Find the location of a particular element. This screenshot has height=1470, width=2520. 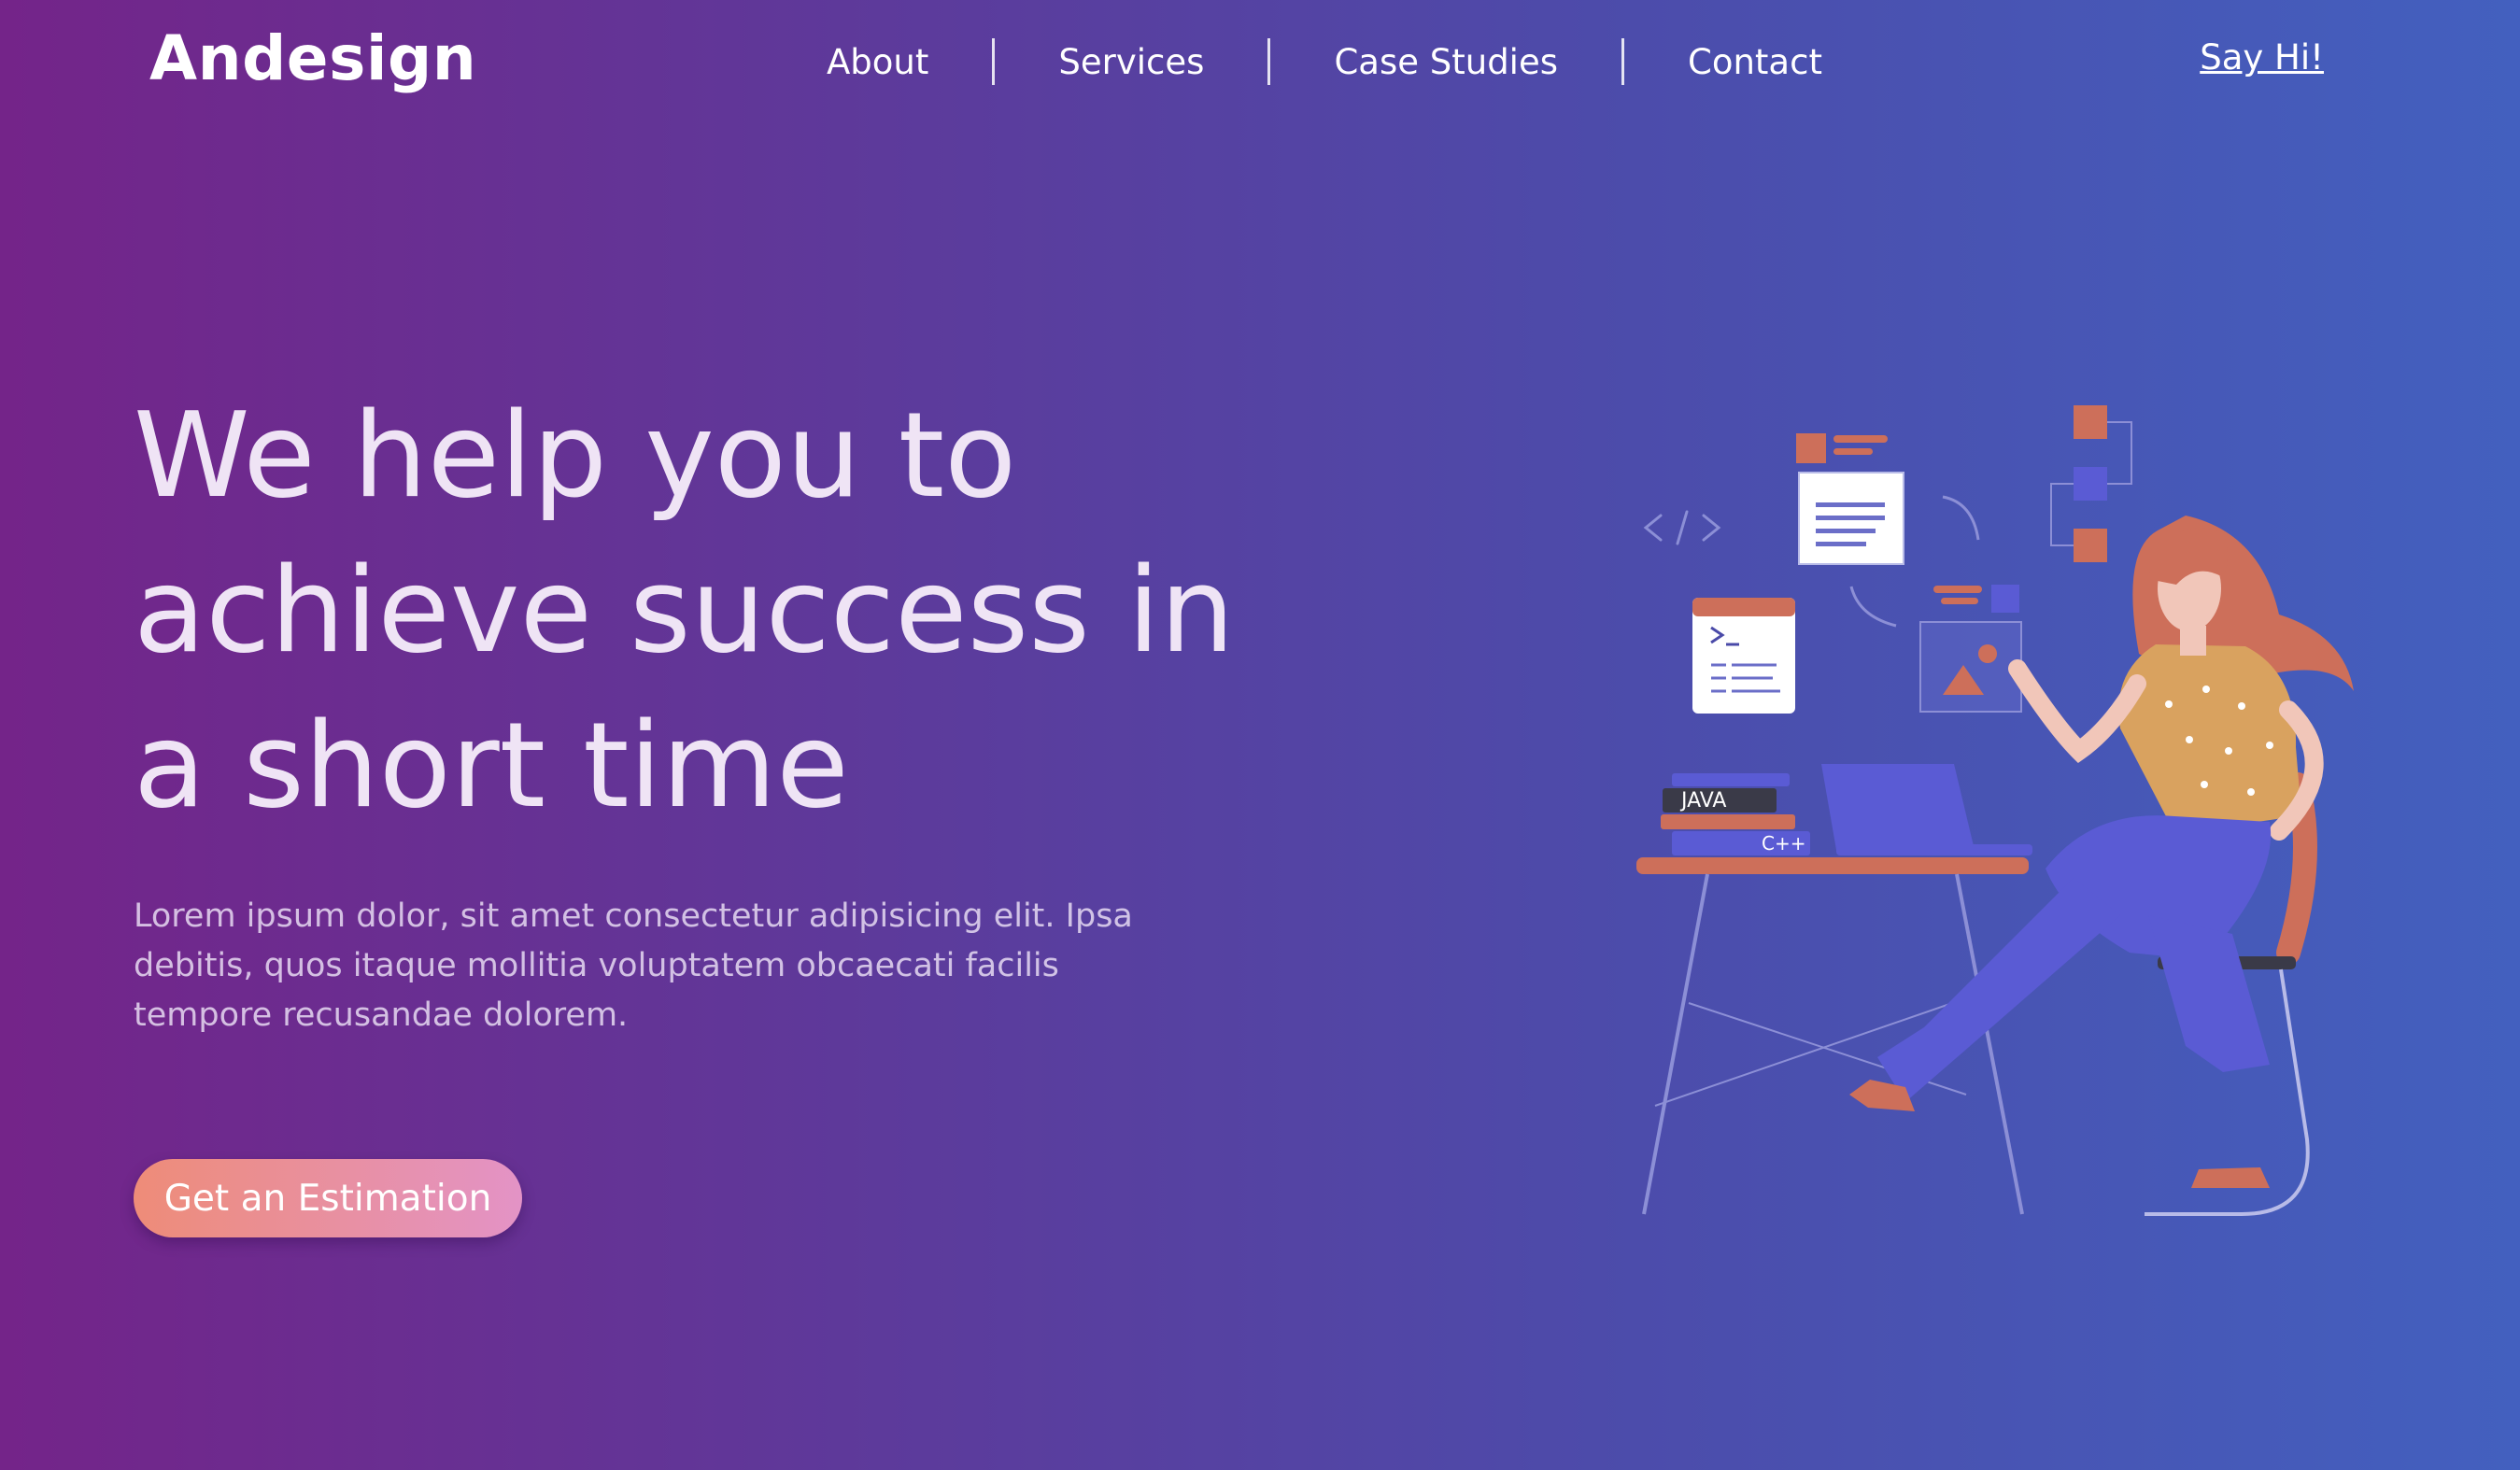

image-card-icon is located at coordinates (1970, 649).